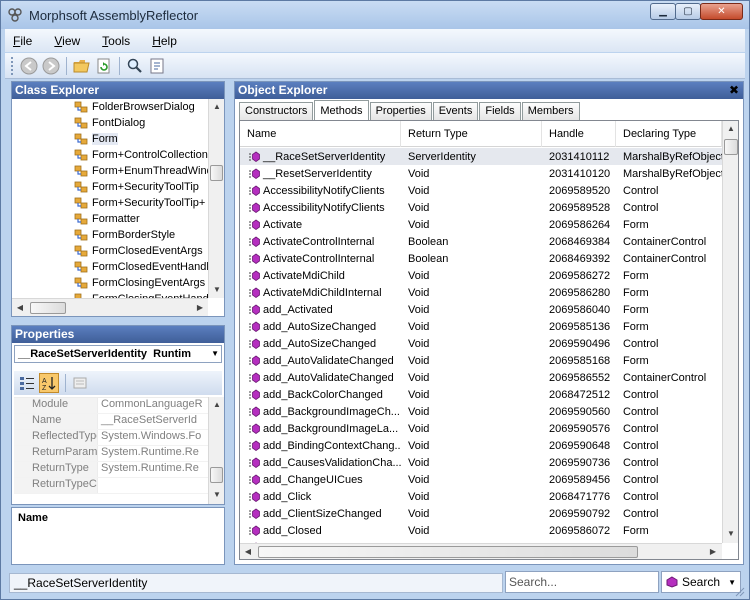 This screenshot has height=600, width=750. I want to click on maximize-button: ▢, so click(688, 11).